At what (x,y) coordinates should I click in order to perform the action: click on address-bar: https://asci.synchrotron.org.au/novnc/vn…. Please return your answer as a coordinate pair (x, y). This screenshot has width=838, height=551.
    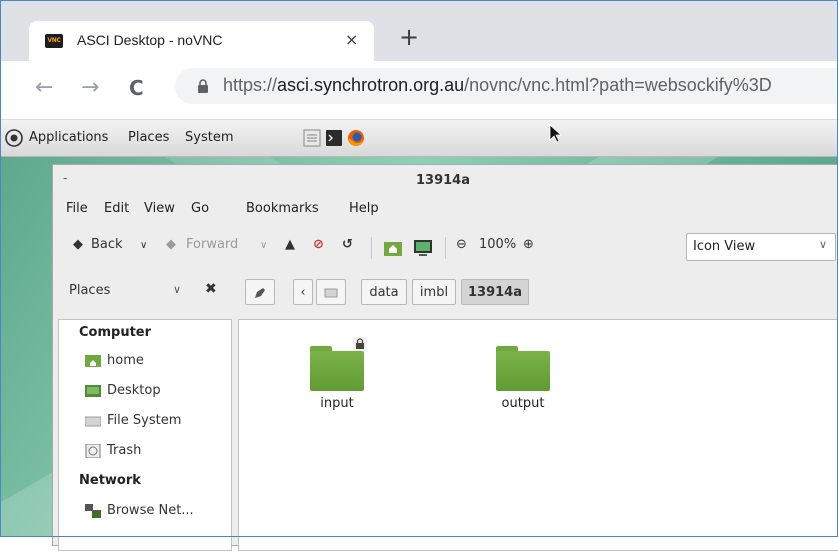
    Looking at the image, I should click on (506, 86).